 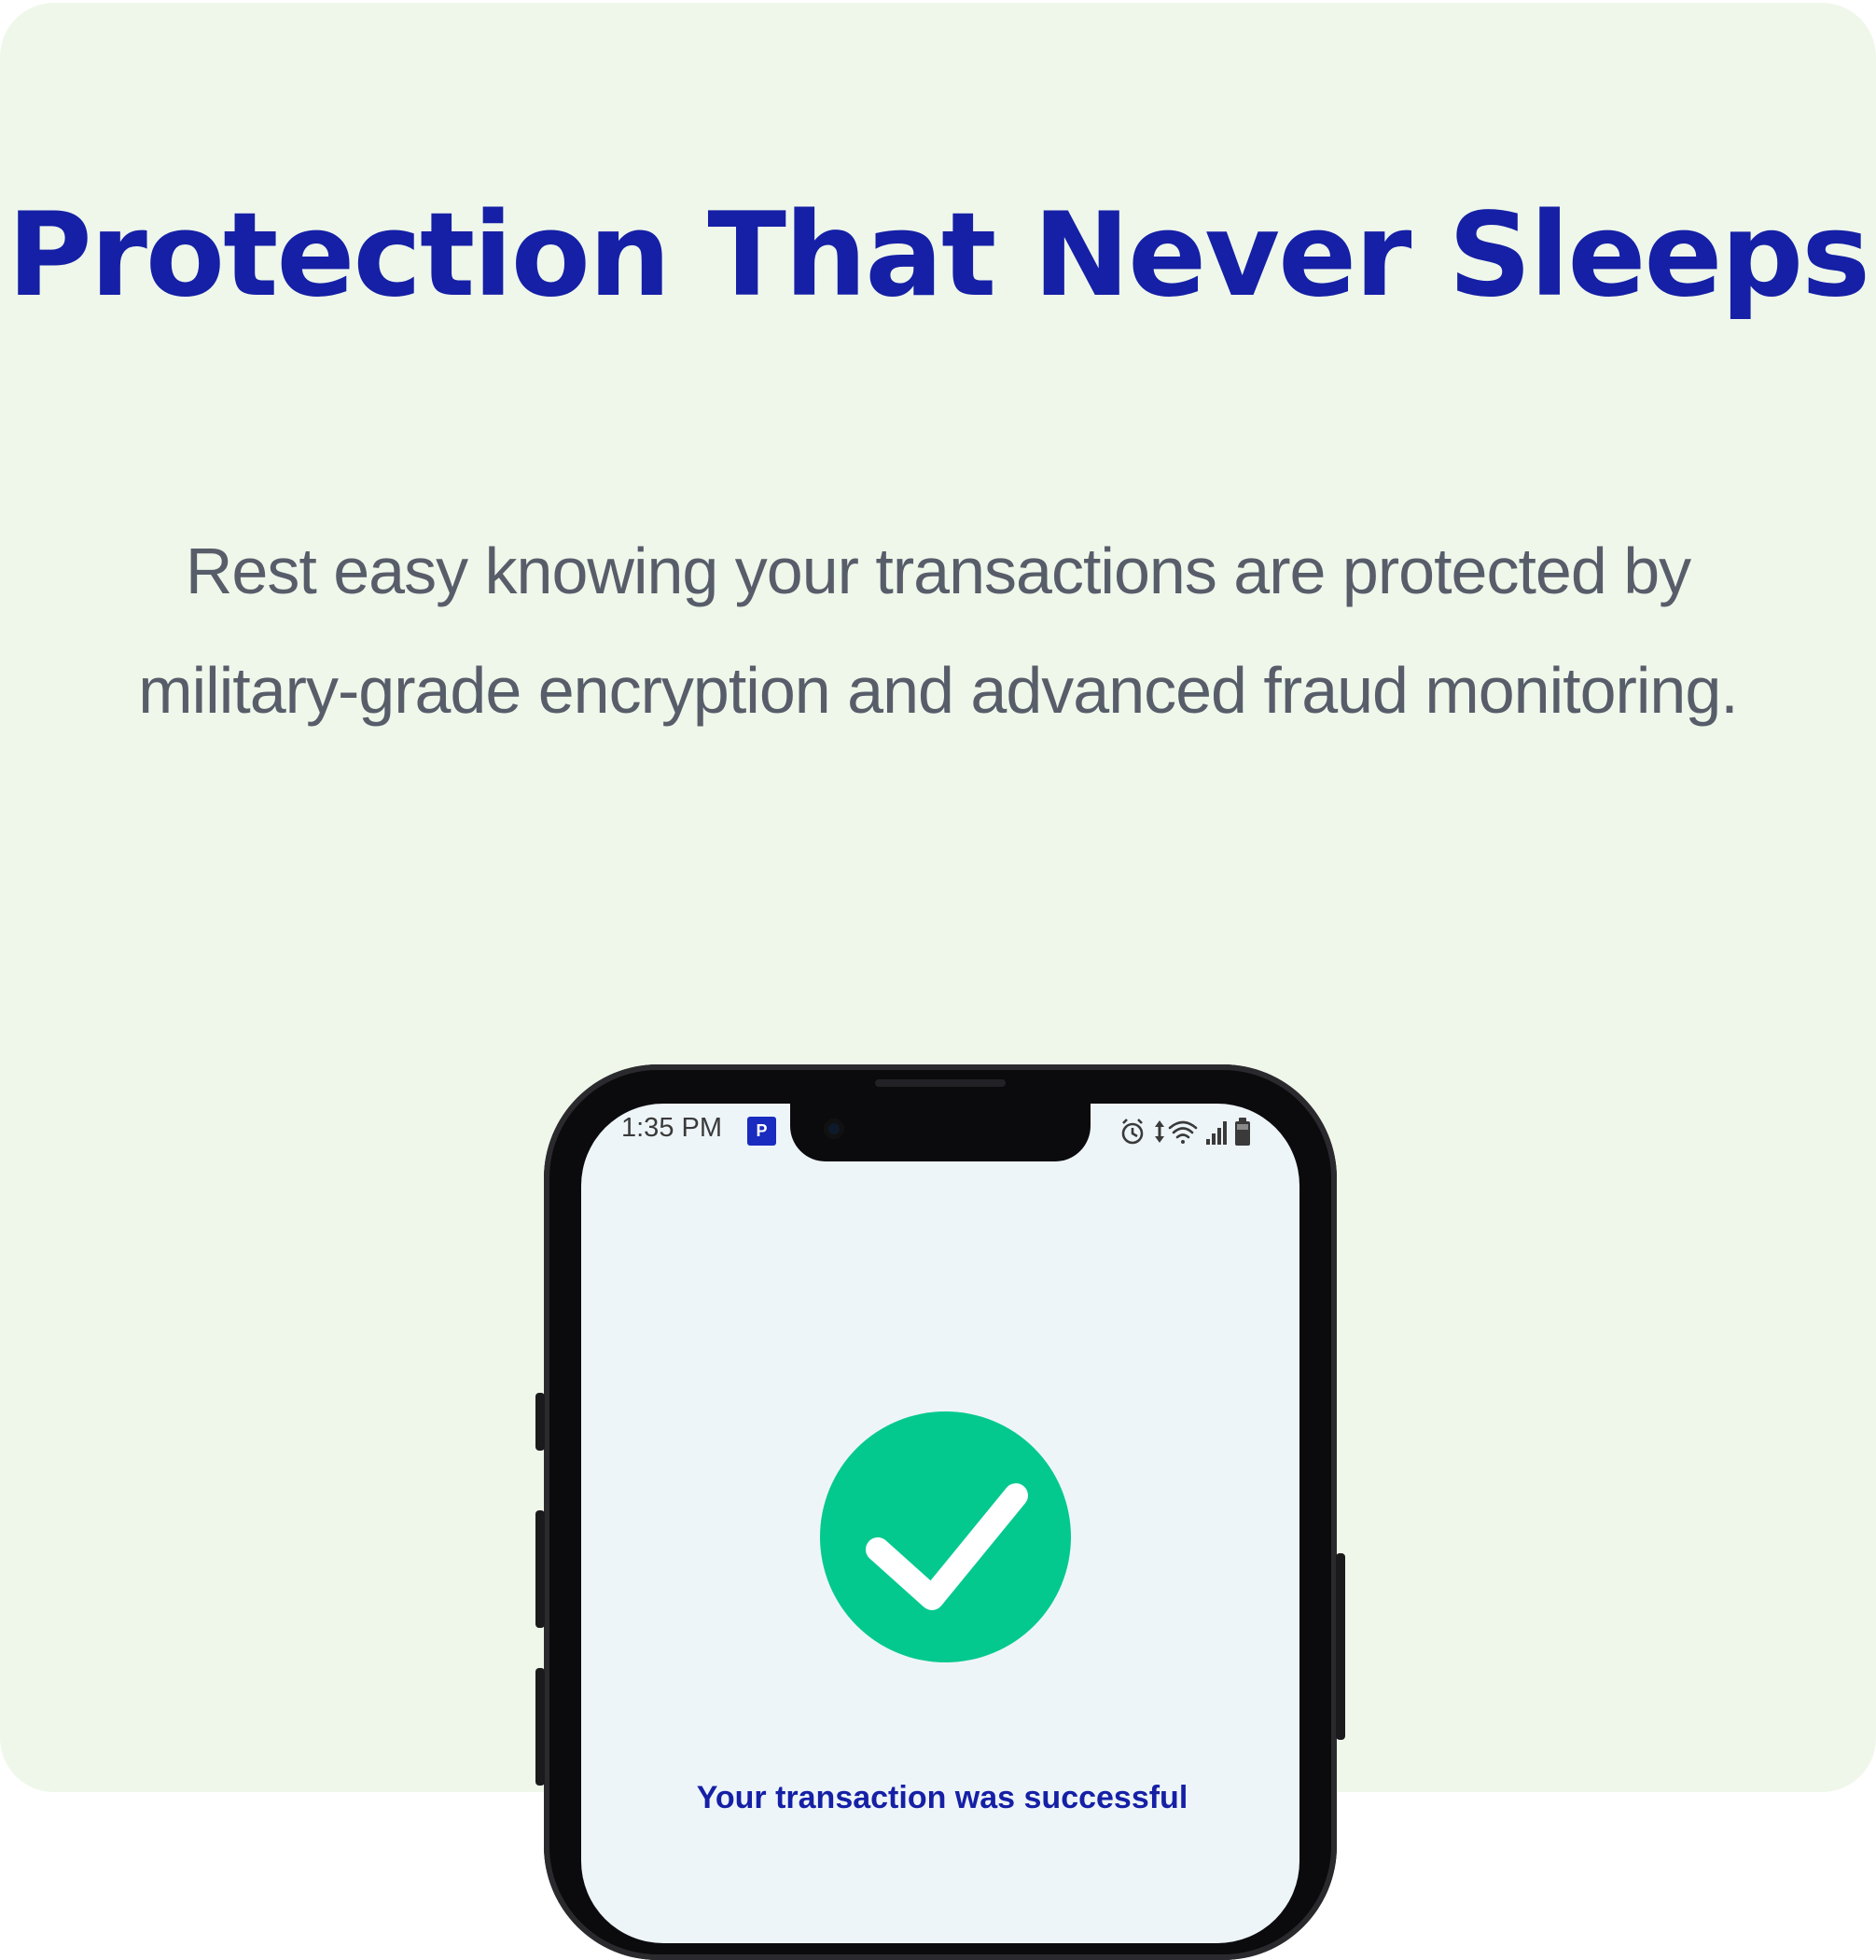 What do you see at coordinates (671, 1128) in the screenshot?
I see `status-time: 1:35 PM` at bounding box center [671, 1128].